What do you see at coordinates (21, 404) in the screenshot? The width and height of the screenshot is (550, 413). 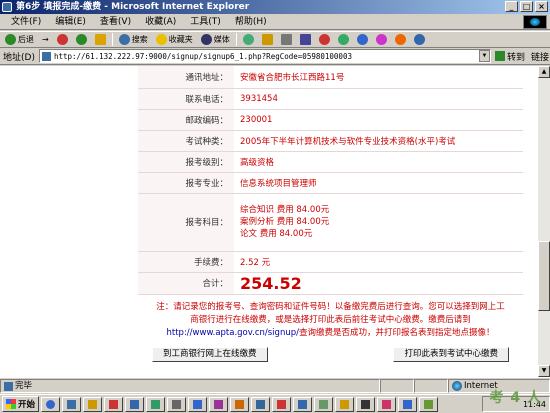 I see `start-button: 开始` at bounding box center [21, 404].